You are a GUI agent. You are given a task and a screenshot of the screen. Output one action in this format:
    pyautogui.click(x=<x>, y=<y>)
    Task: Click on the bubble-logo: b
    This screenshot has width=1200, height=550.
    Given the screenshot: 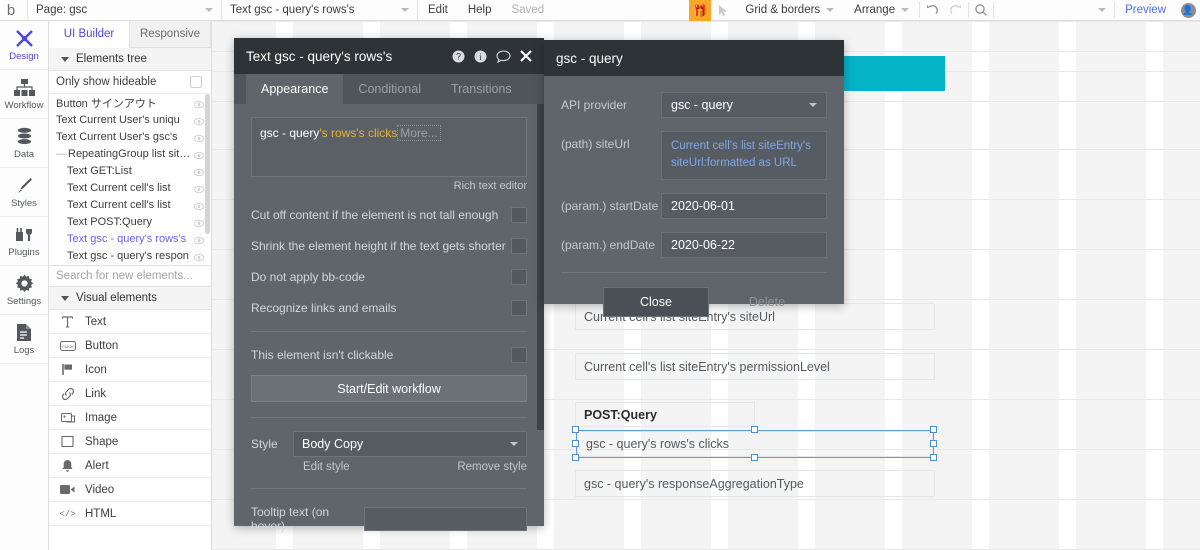 What is the action you would take?
    pyautogui.click(x=14, y=10)
    